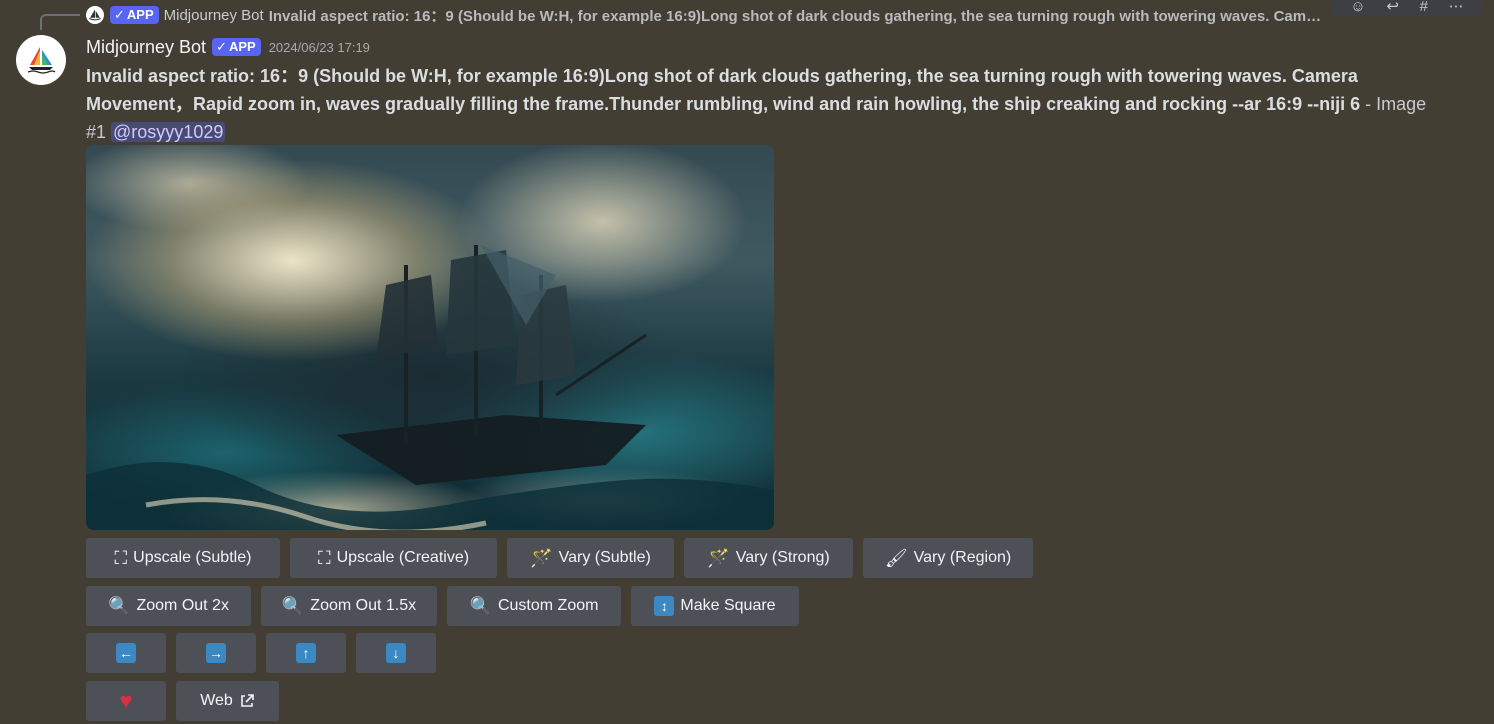  Describe the element at coordinates (728, 605) in the screenshot. I see `make-square-label: Make Square` at that location.